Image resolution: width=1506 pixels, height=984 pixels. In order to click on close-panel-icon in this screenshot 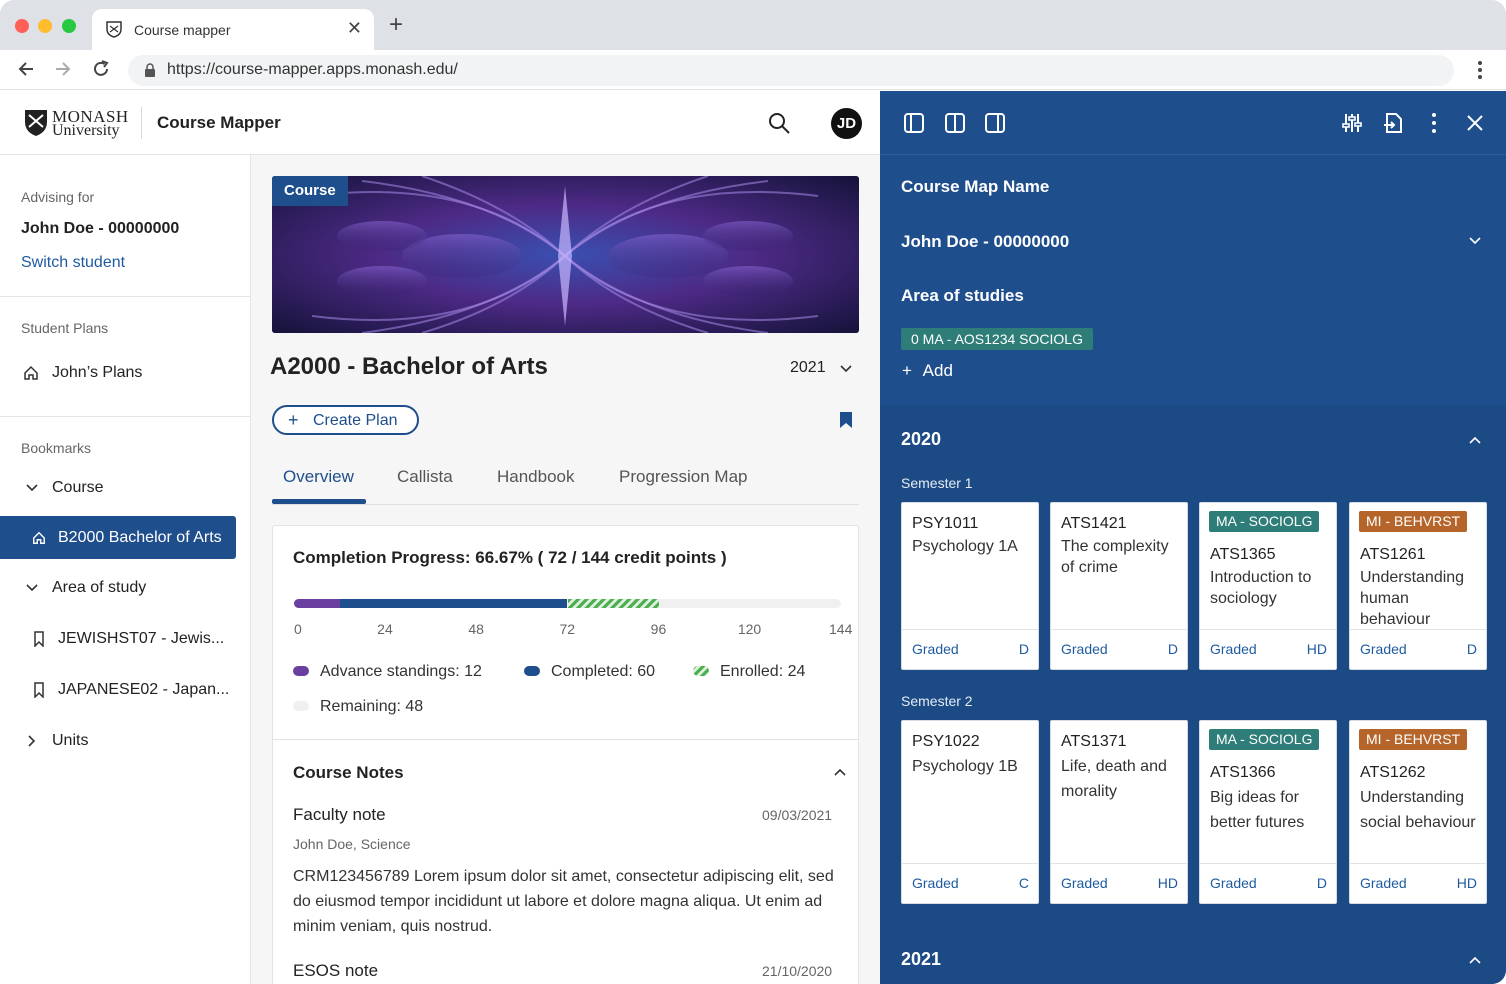, I will do `click(1475, 123)`.